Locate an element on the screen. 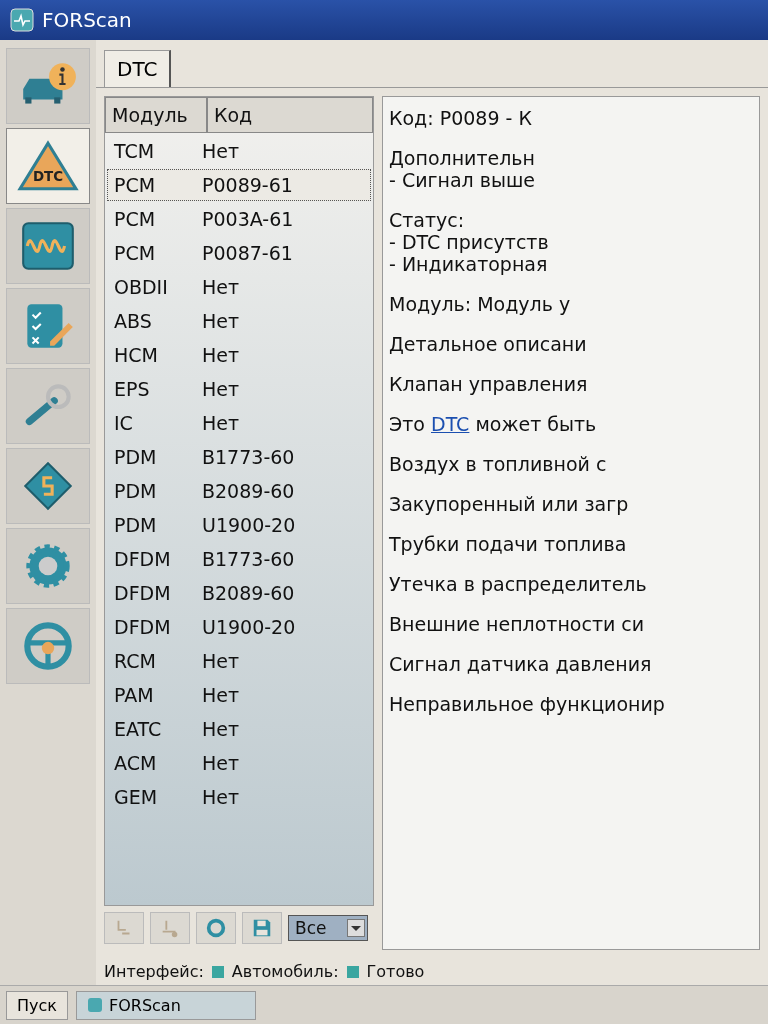  code-cell: P0089-61 is located at coordinates (247, 185).